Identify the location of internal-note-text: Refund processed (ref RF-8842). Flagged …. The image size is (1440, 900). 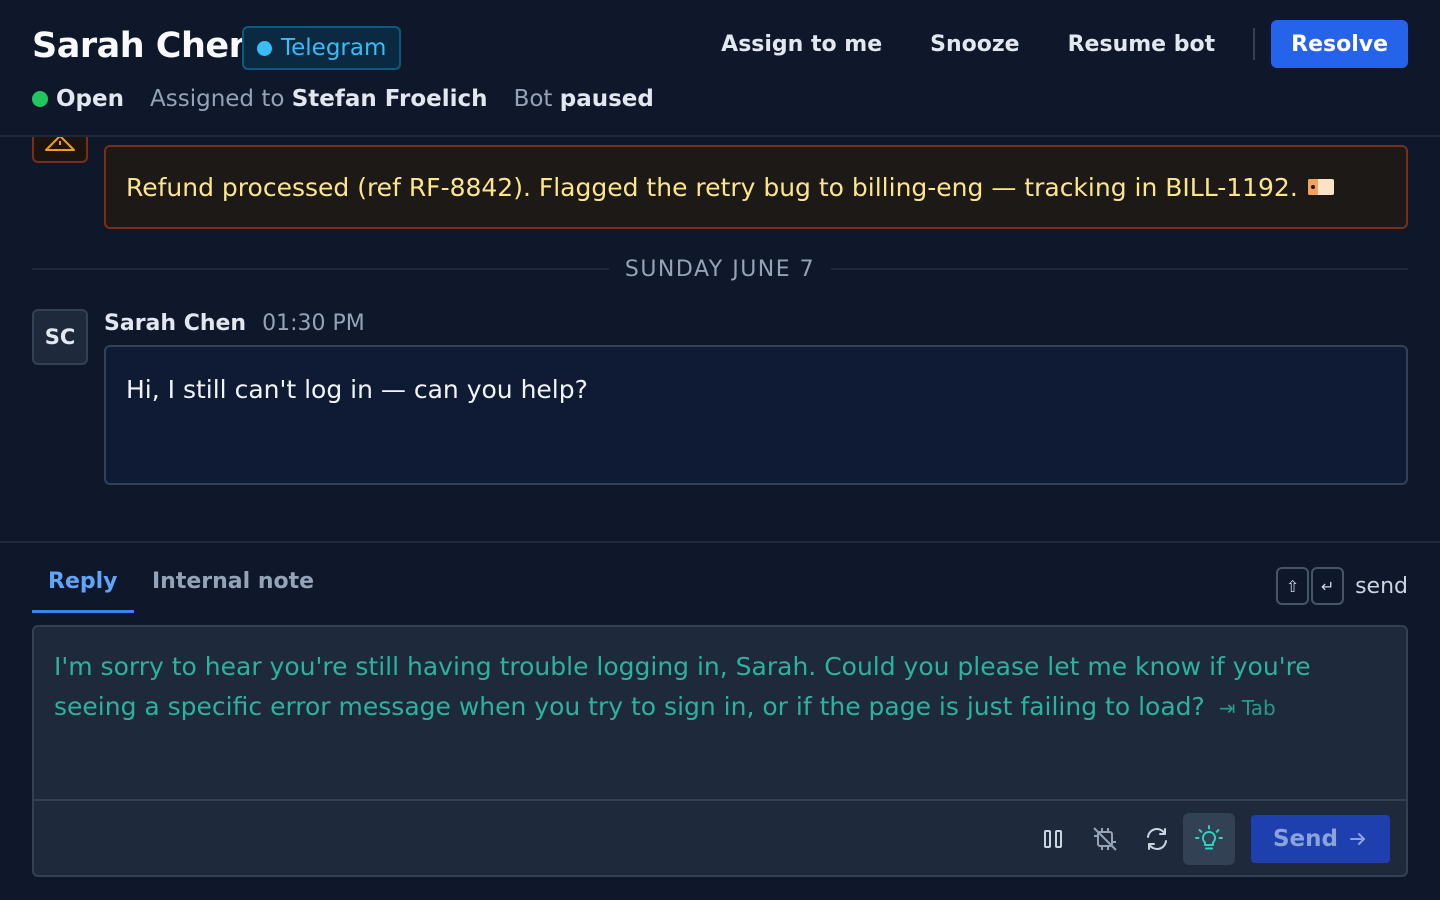
(712, 187).